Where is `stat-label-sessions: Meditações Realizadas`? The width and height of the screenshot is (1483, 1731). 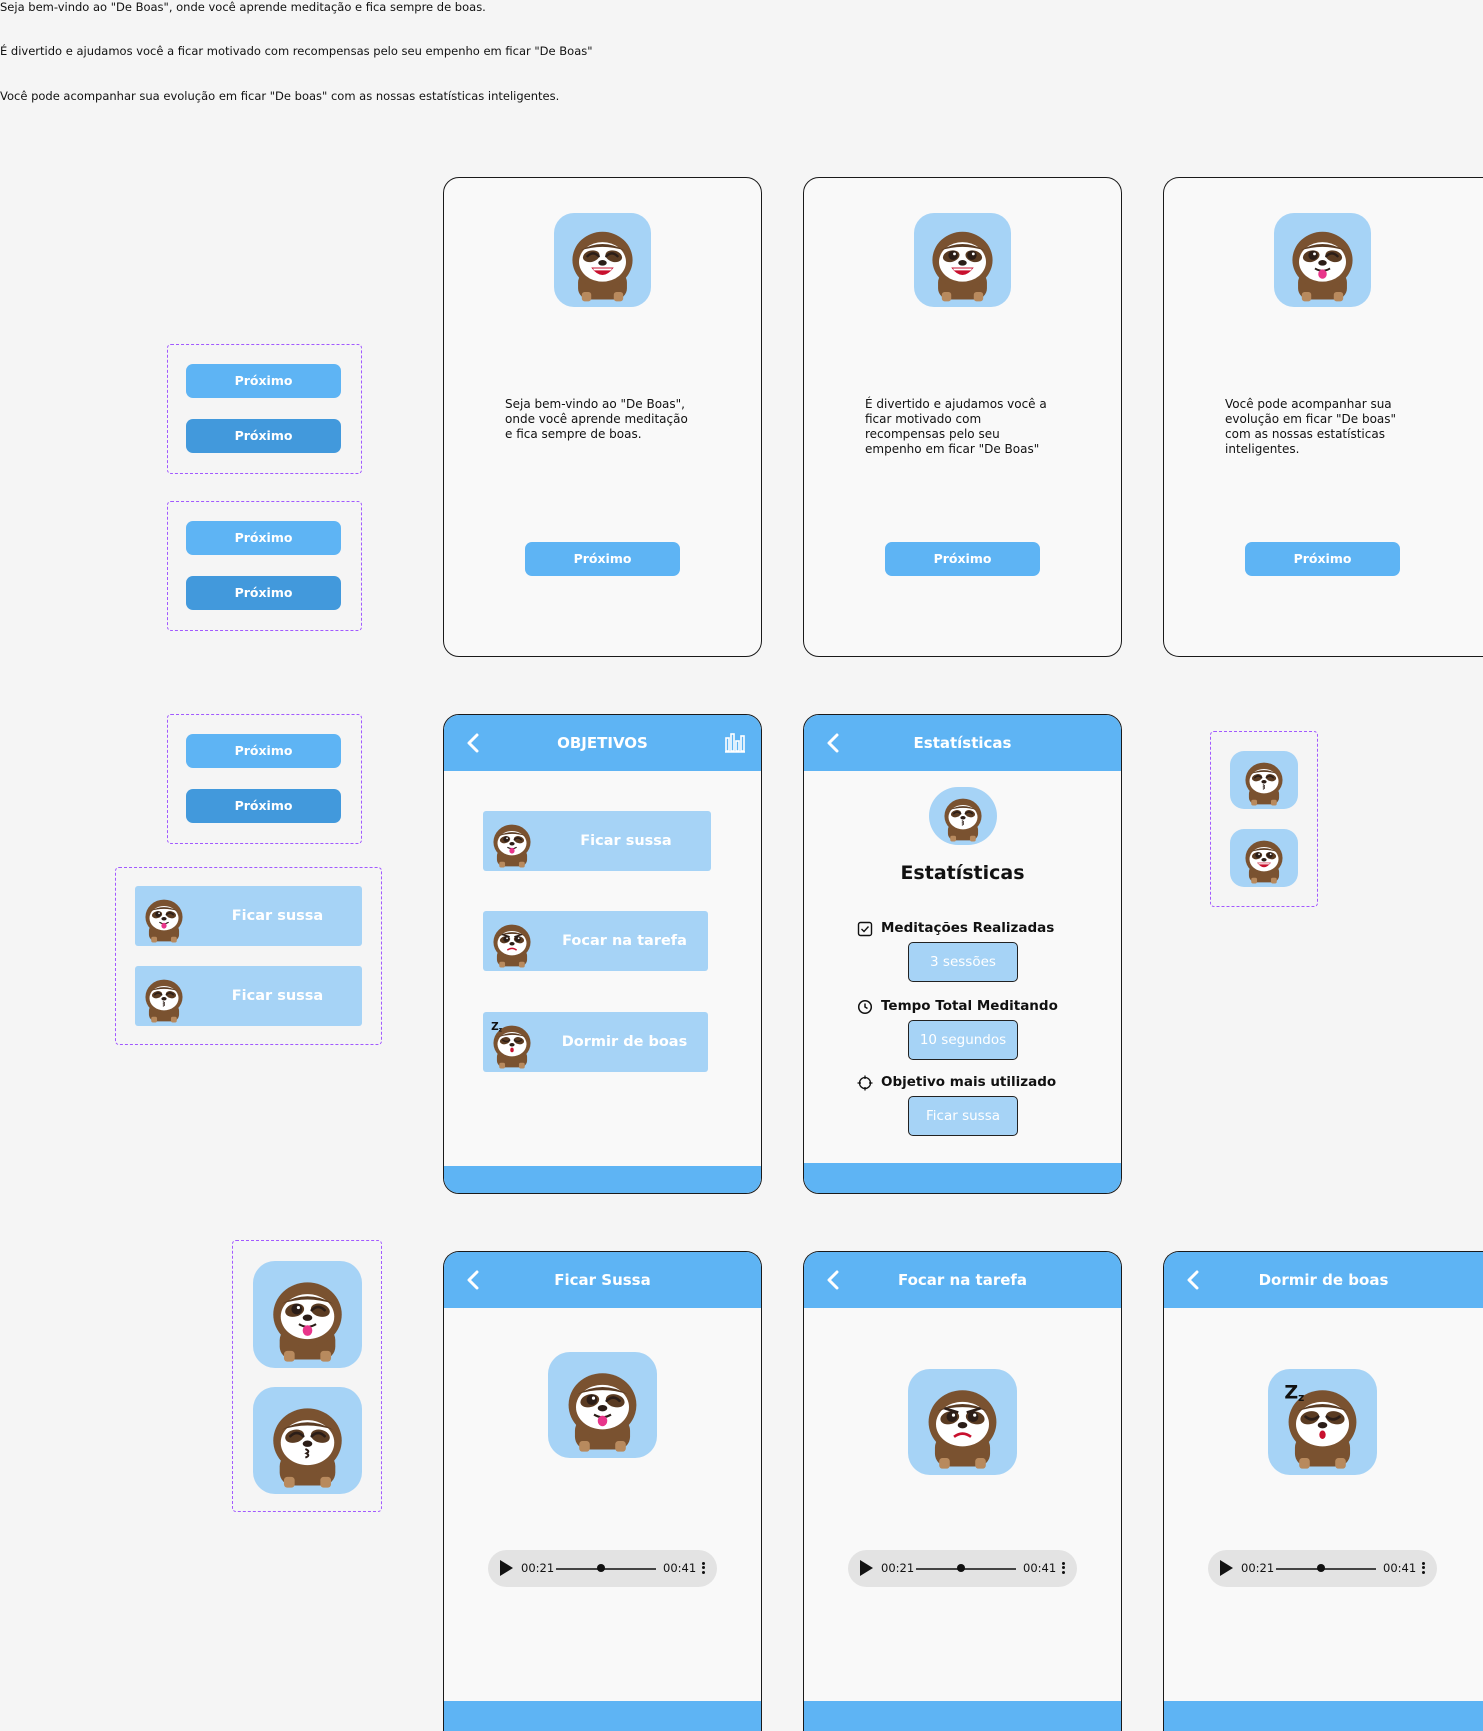 stat-label-sessions: Meditações Realizadas is located at coordinates (968, 928).